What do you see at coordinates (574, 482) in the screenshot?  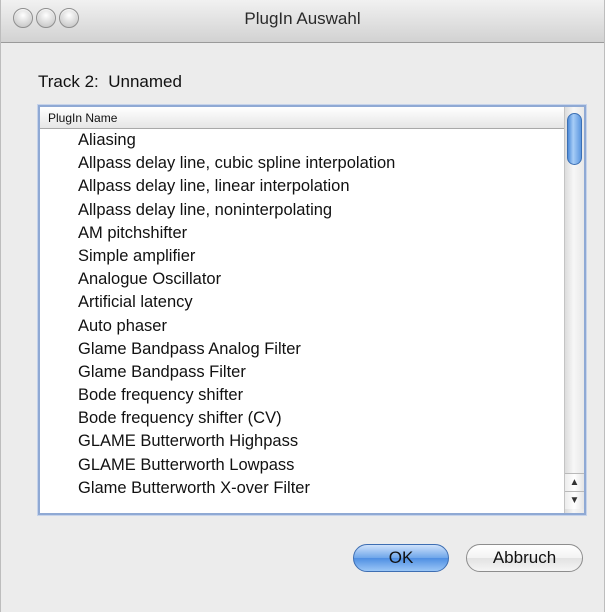 I see `arrow-up-icon: ▲` at bounding box center [574, 482].